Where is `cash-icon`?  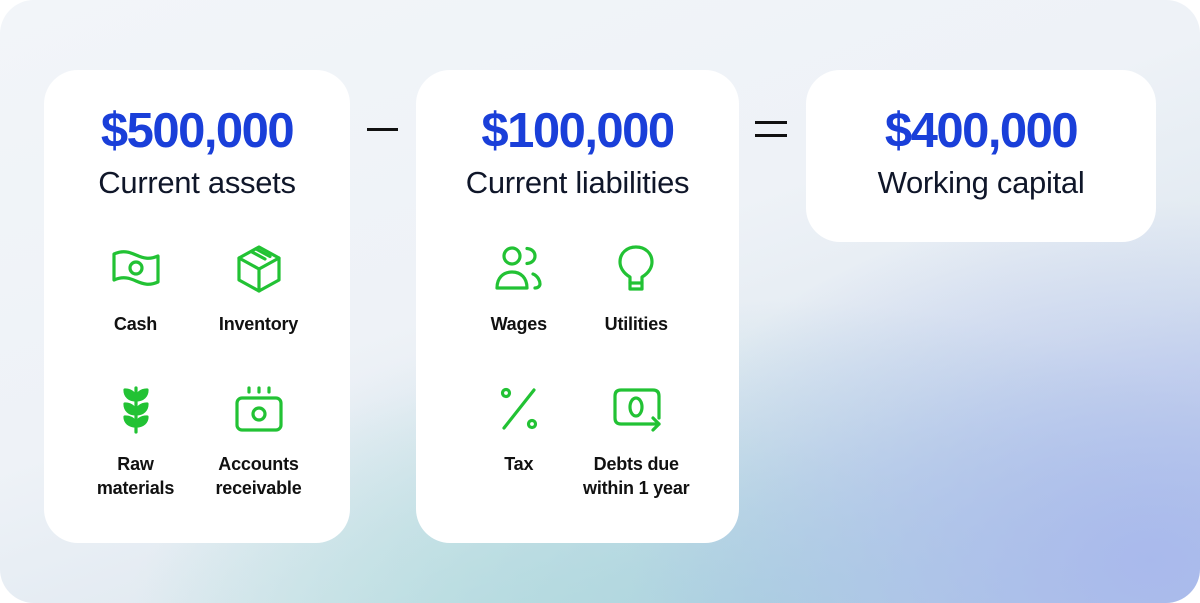 cash-icon is located at coordinates (136, 269).